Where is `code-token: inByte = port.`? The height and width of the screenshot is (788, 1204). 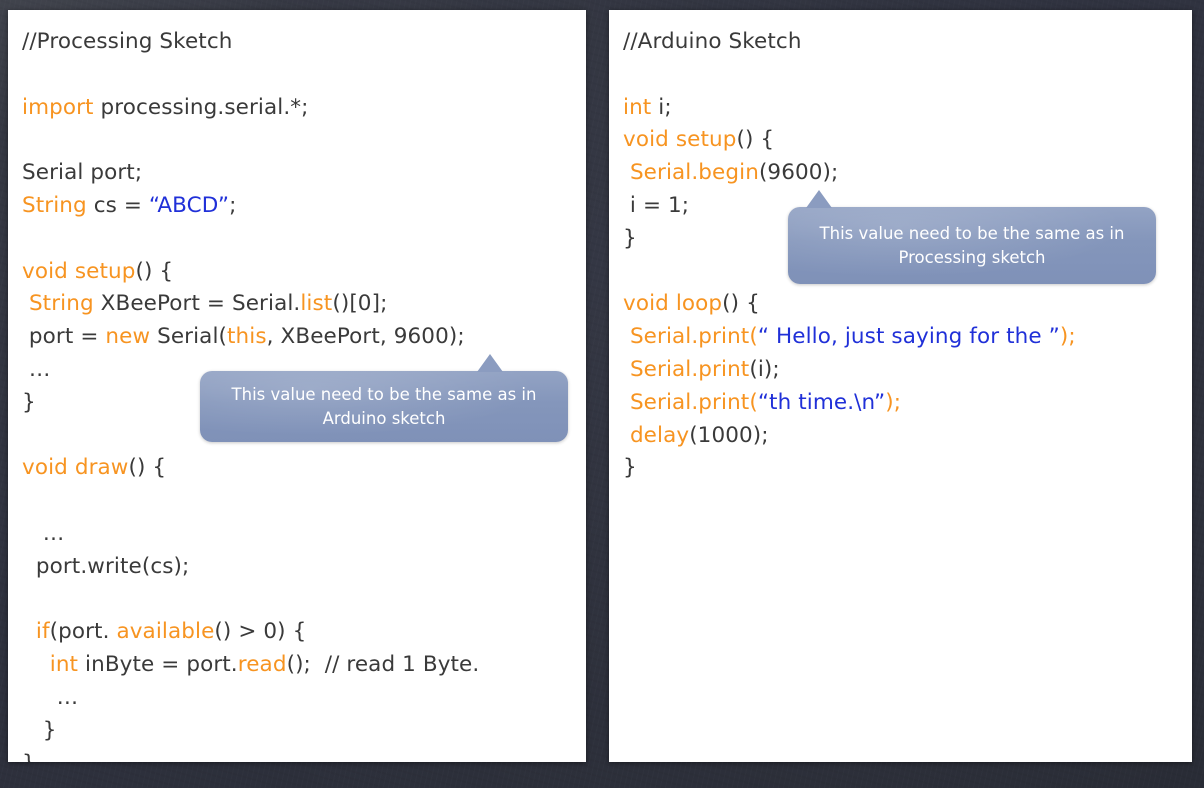 code-token: inByte = port. is located at coordinates (158, 665).